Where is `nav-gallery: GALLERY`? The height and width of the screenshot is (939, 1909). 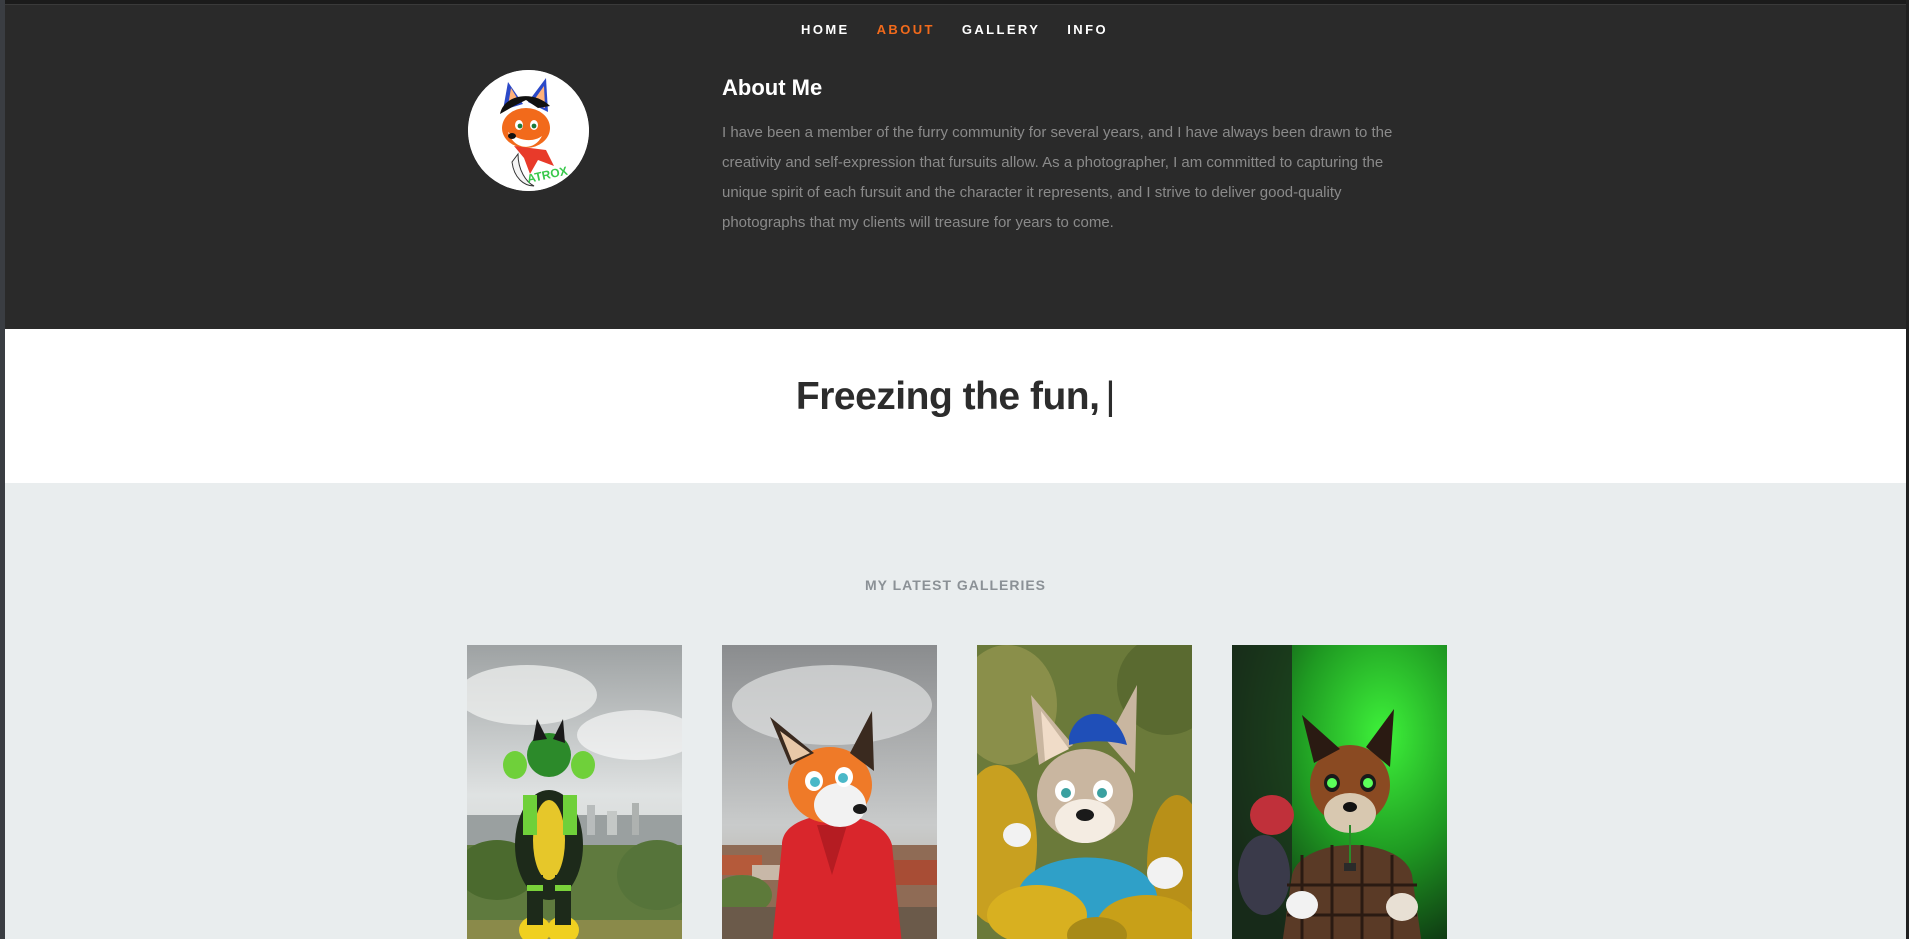
nav-gallery: GALLERY is located at coordinates (1001, 29).